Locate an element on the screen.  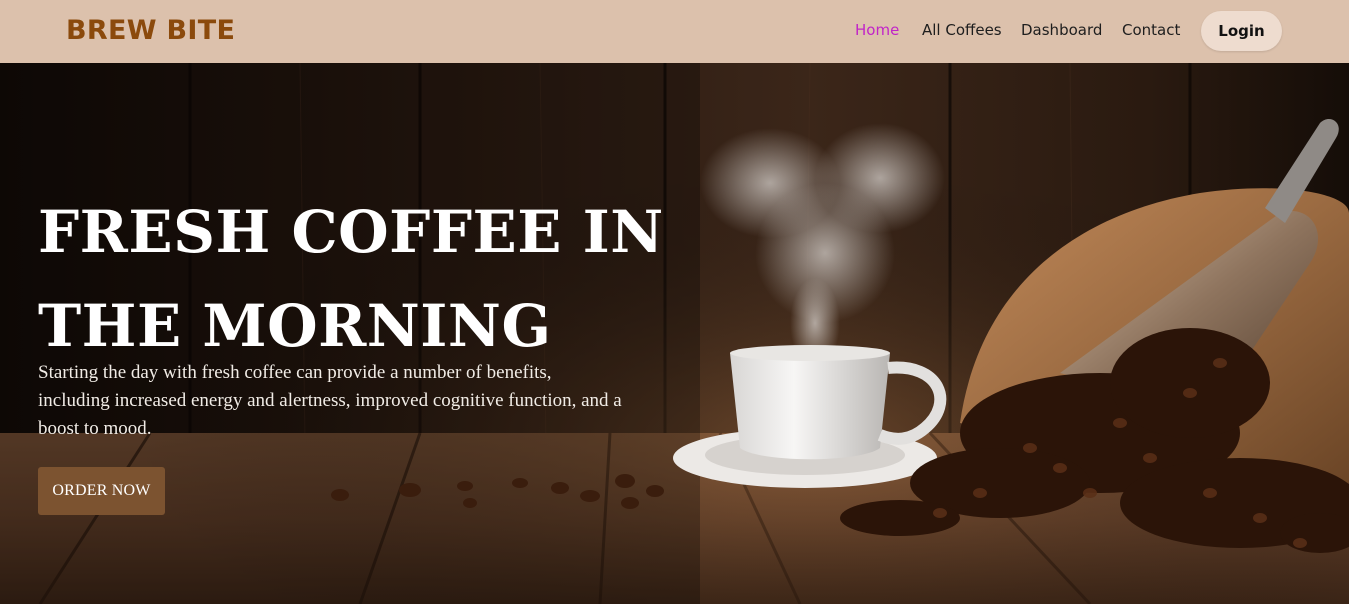
login-button: Login is located at coordinates (1241, 31).